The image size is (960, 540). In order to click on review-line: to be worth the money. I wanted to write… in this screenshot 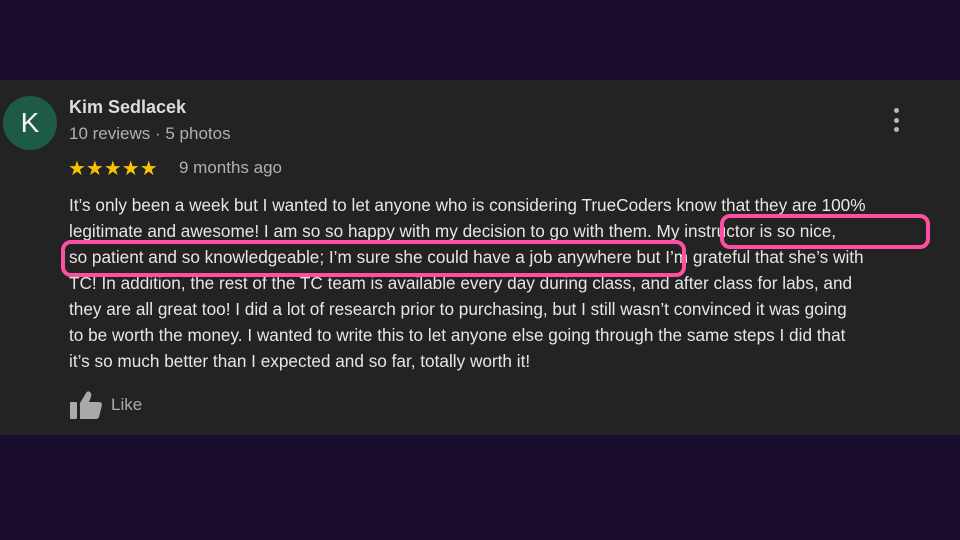, I will do `click(457, 335)`.